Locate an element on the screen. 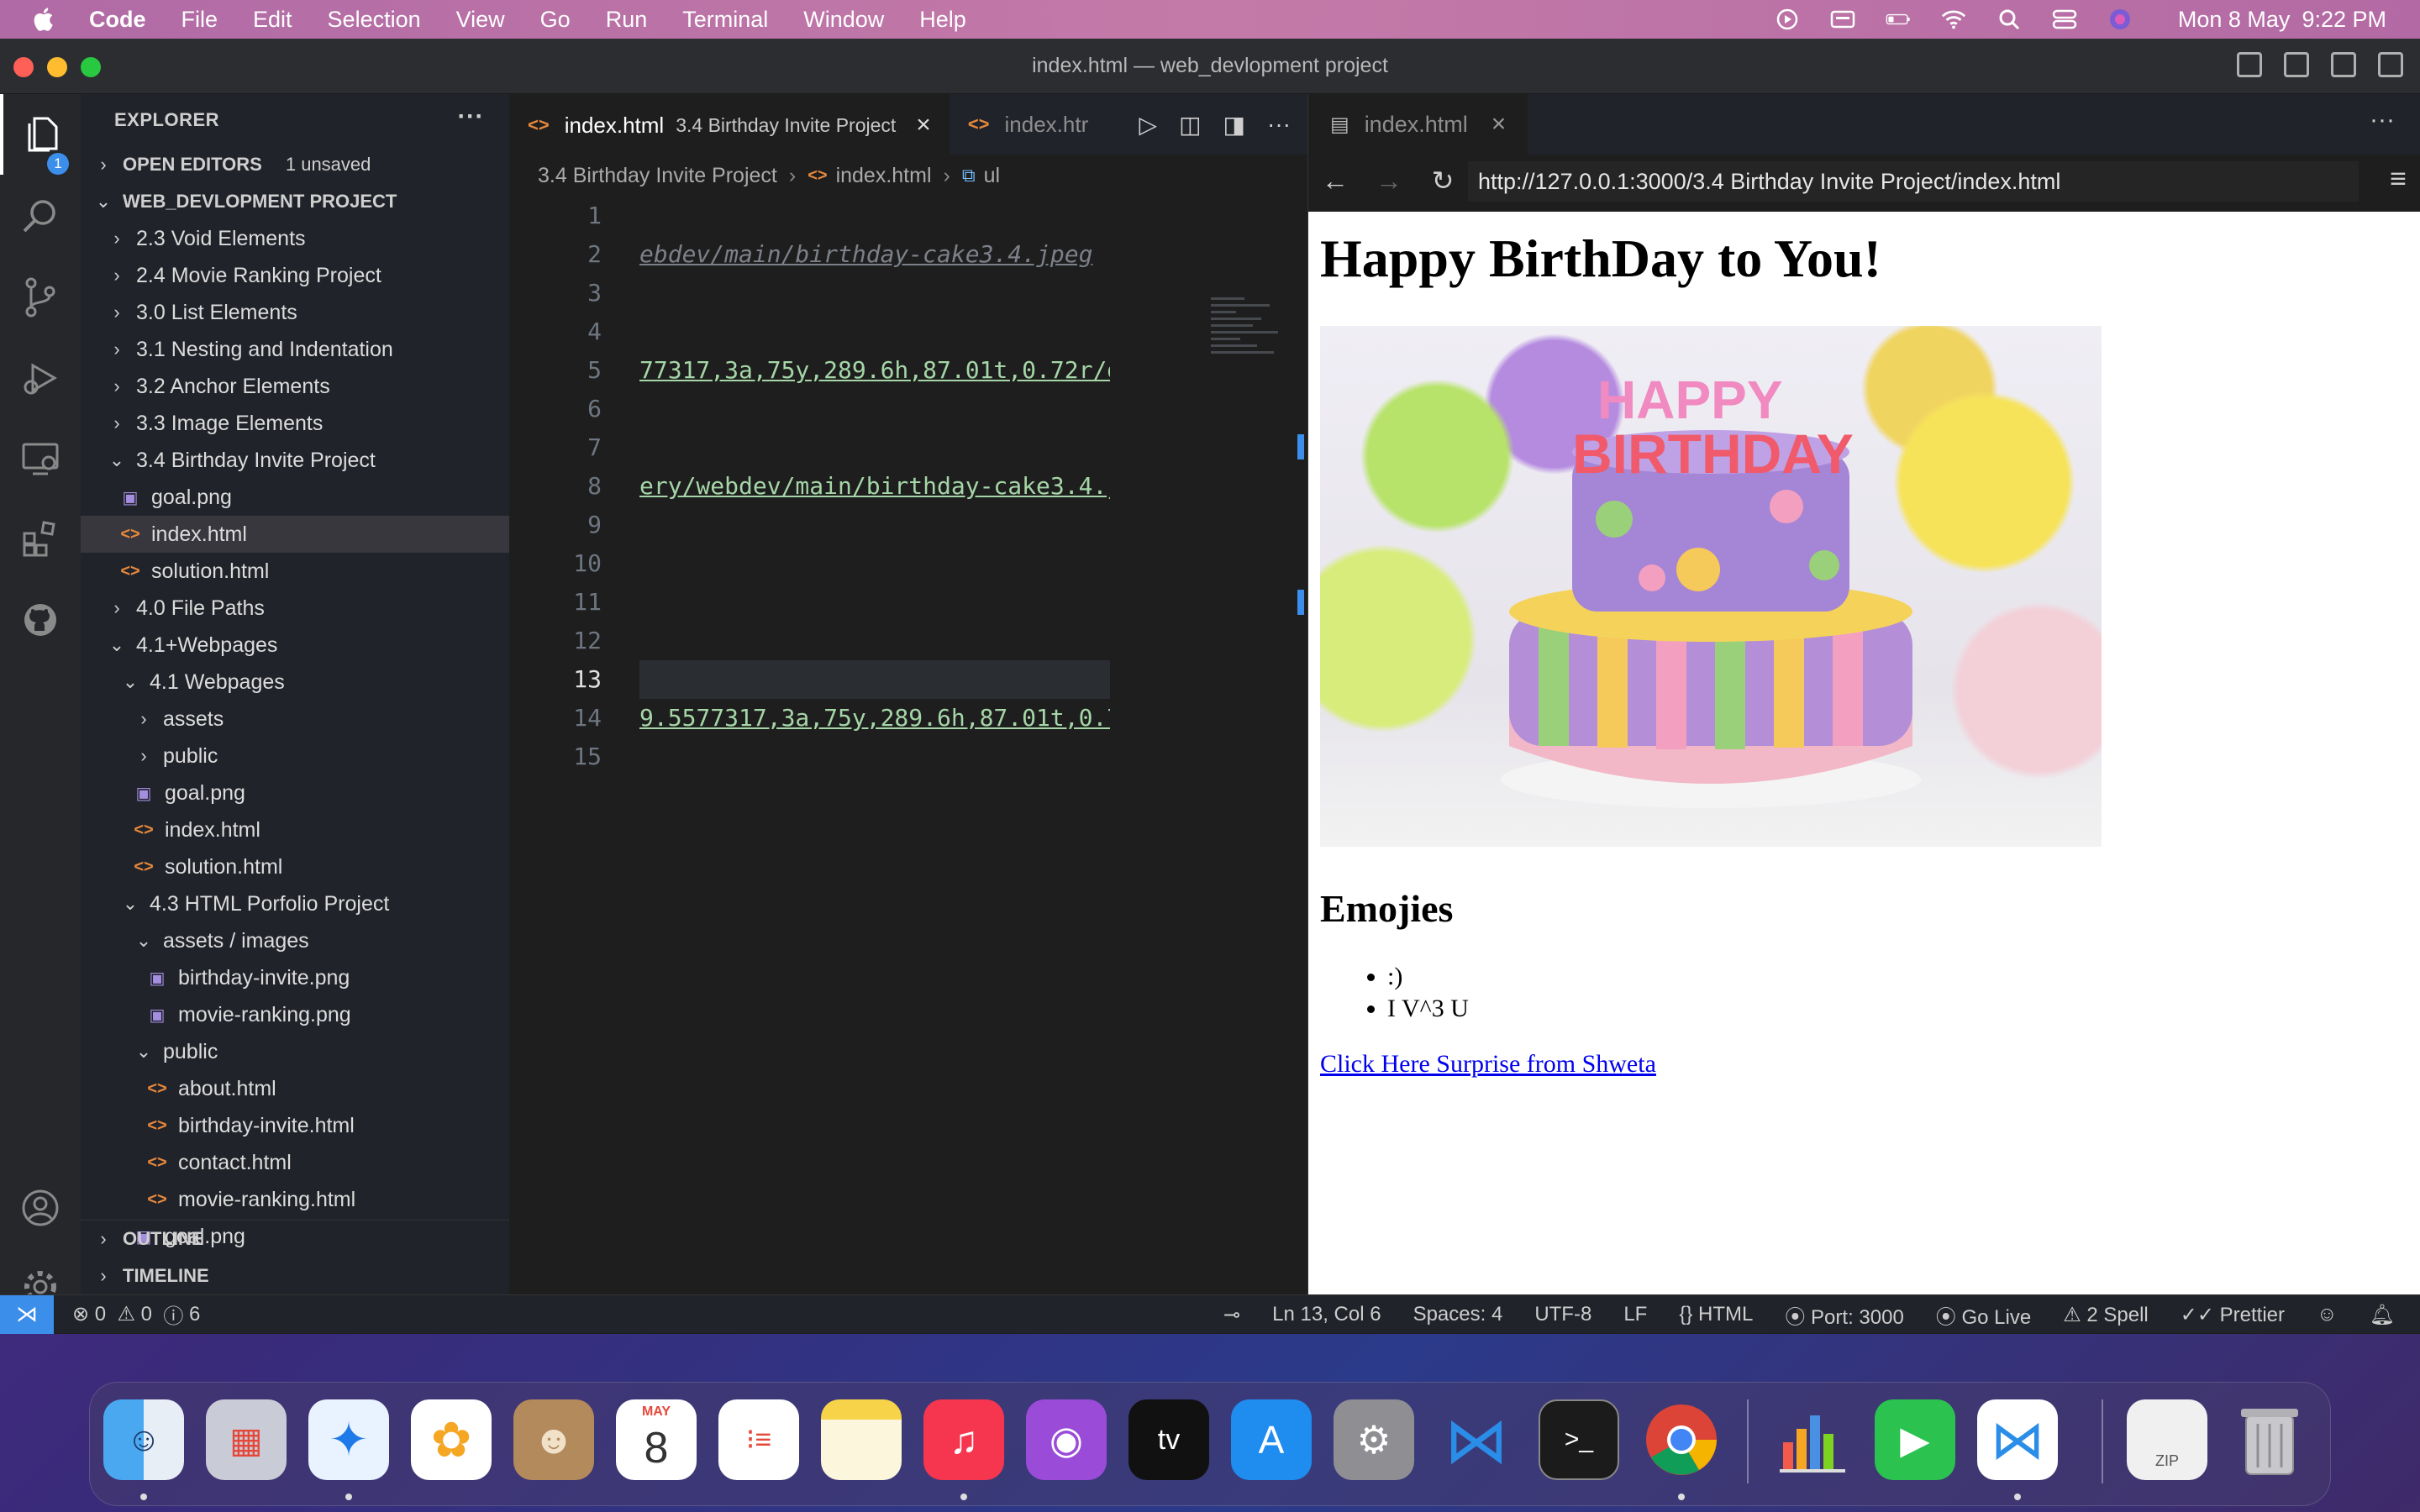 This screenshot has height=1512, width=2420. open-preview-icon: ◫ is located at coordinates (1190, 125).